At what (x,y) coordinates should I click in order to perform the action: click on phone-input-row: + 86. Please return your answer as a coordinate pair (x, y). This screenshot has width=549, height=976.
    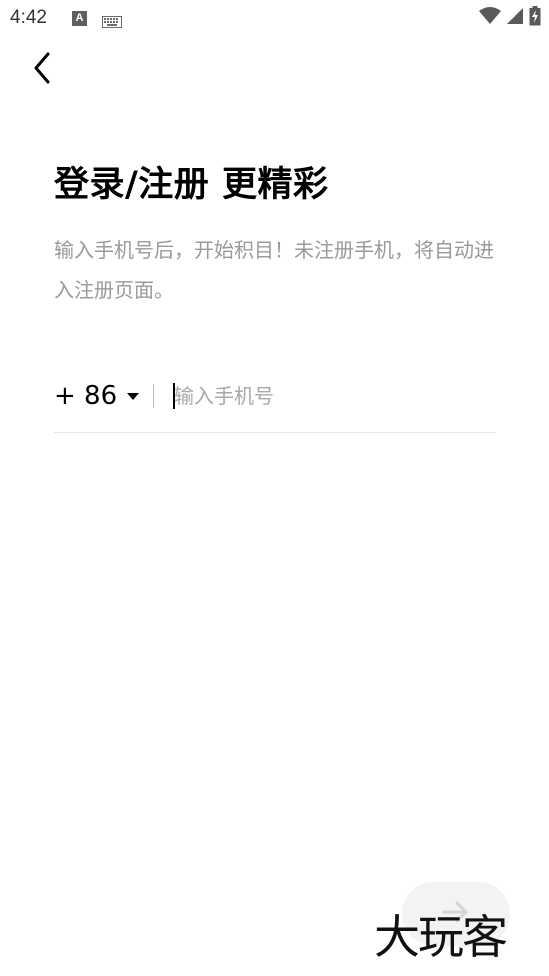
    Looking at the image, I should click on (275, 401).